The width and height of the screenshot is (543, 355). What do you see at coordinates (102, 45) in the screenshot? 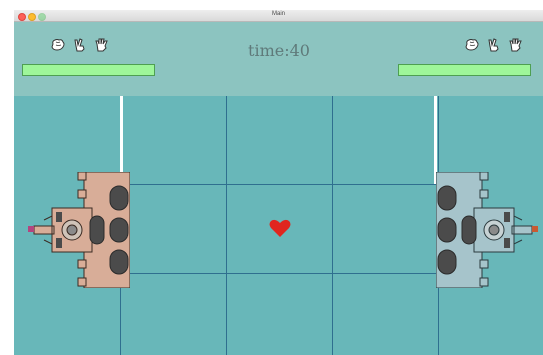
I see `paper-hand-icon` at bounding box center [102, 45].